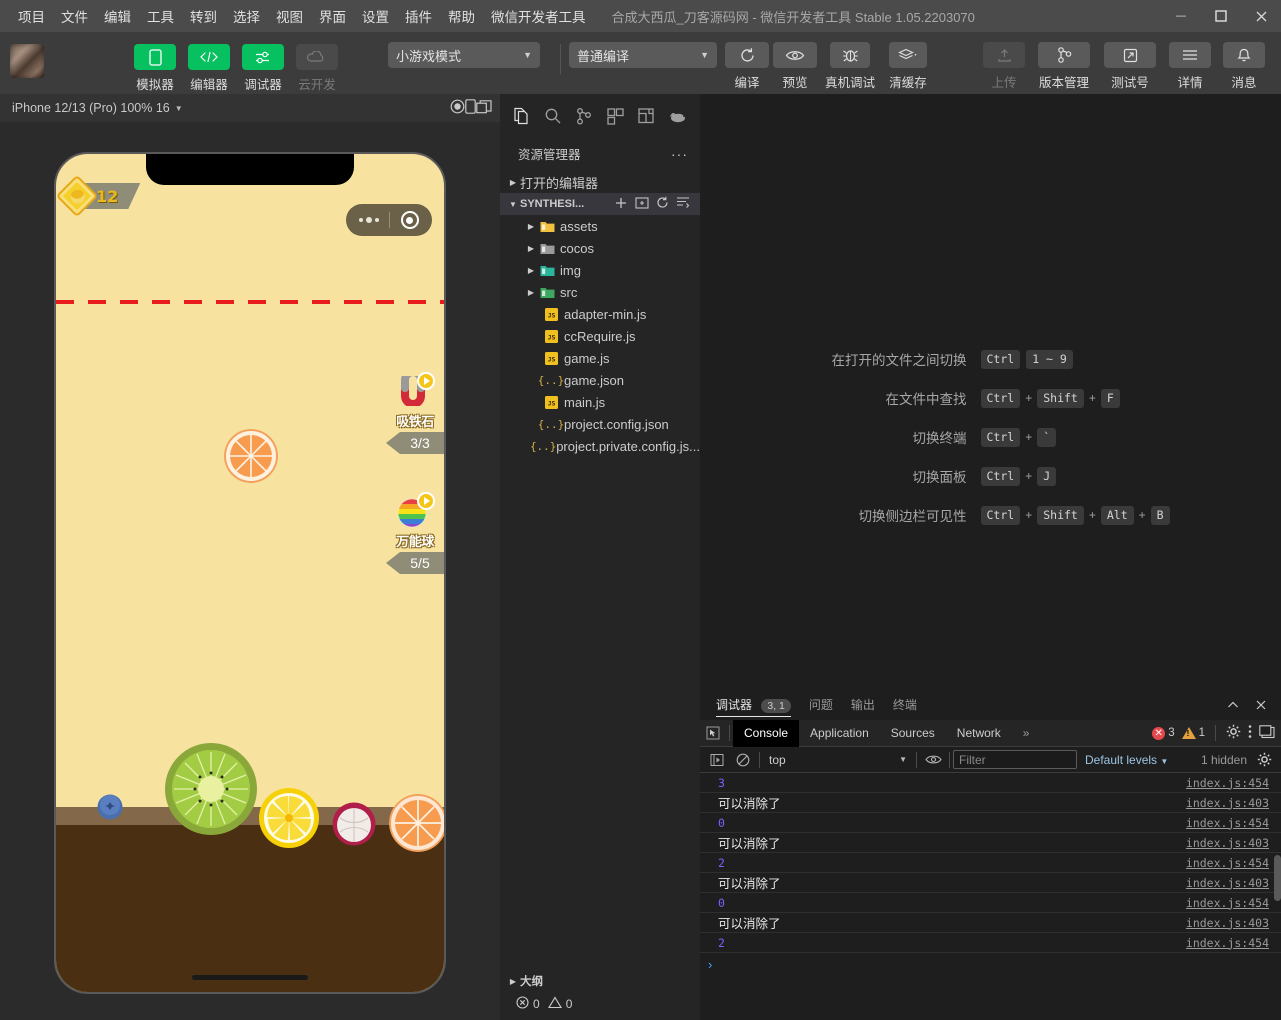 The width and height of the screenshot is (1281, 1020). I want to click on debug-console-icon, so click(678, 116).